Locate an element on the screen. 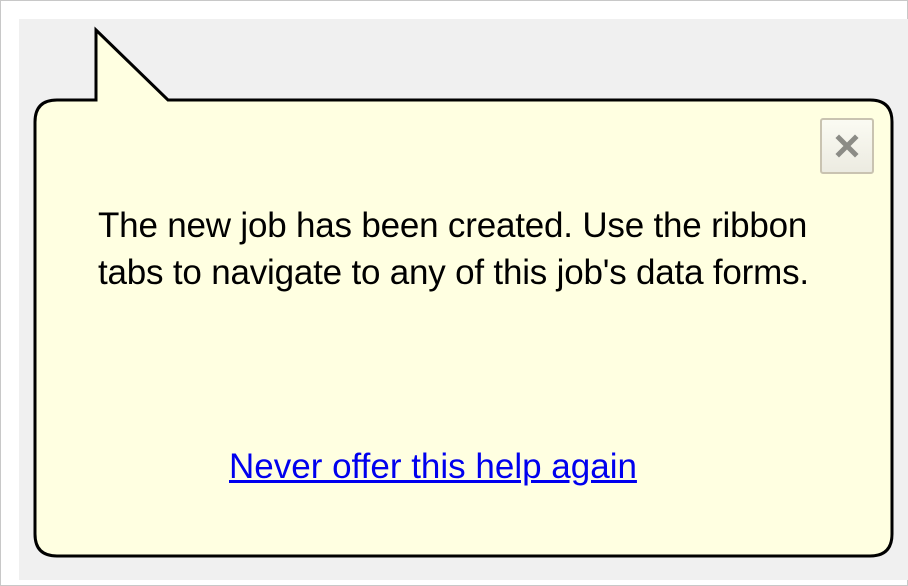  close-button is located at coordinates (847, 146).